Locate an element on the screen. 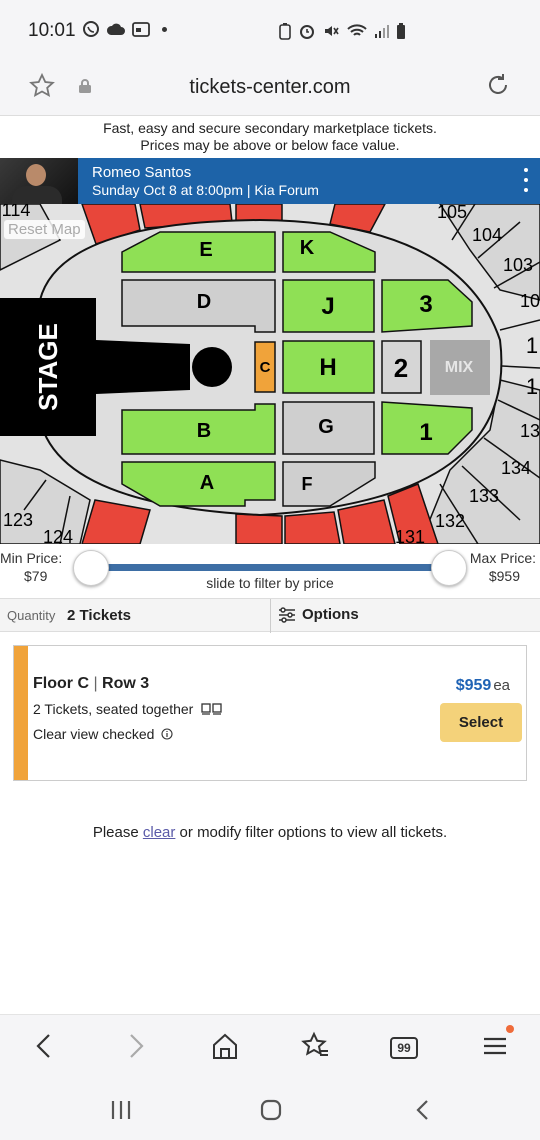 This screenshot has height=1140, width=540. status-right-icons is located at coordinates (342, 31).